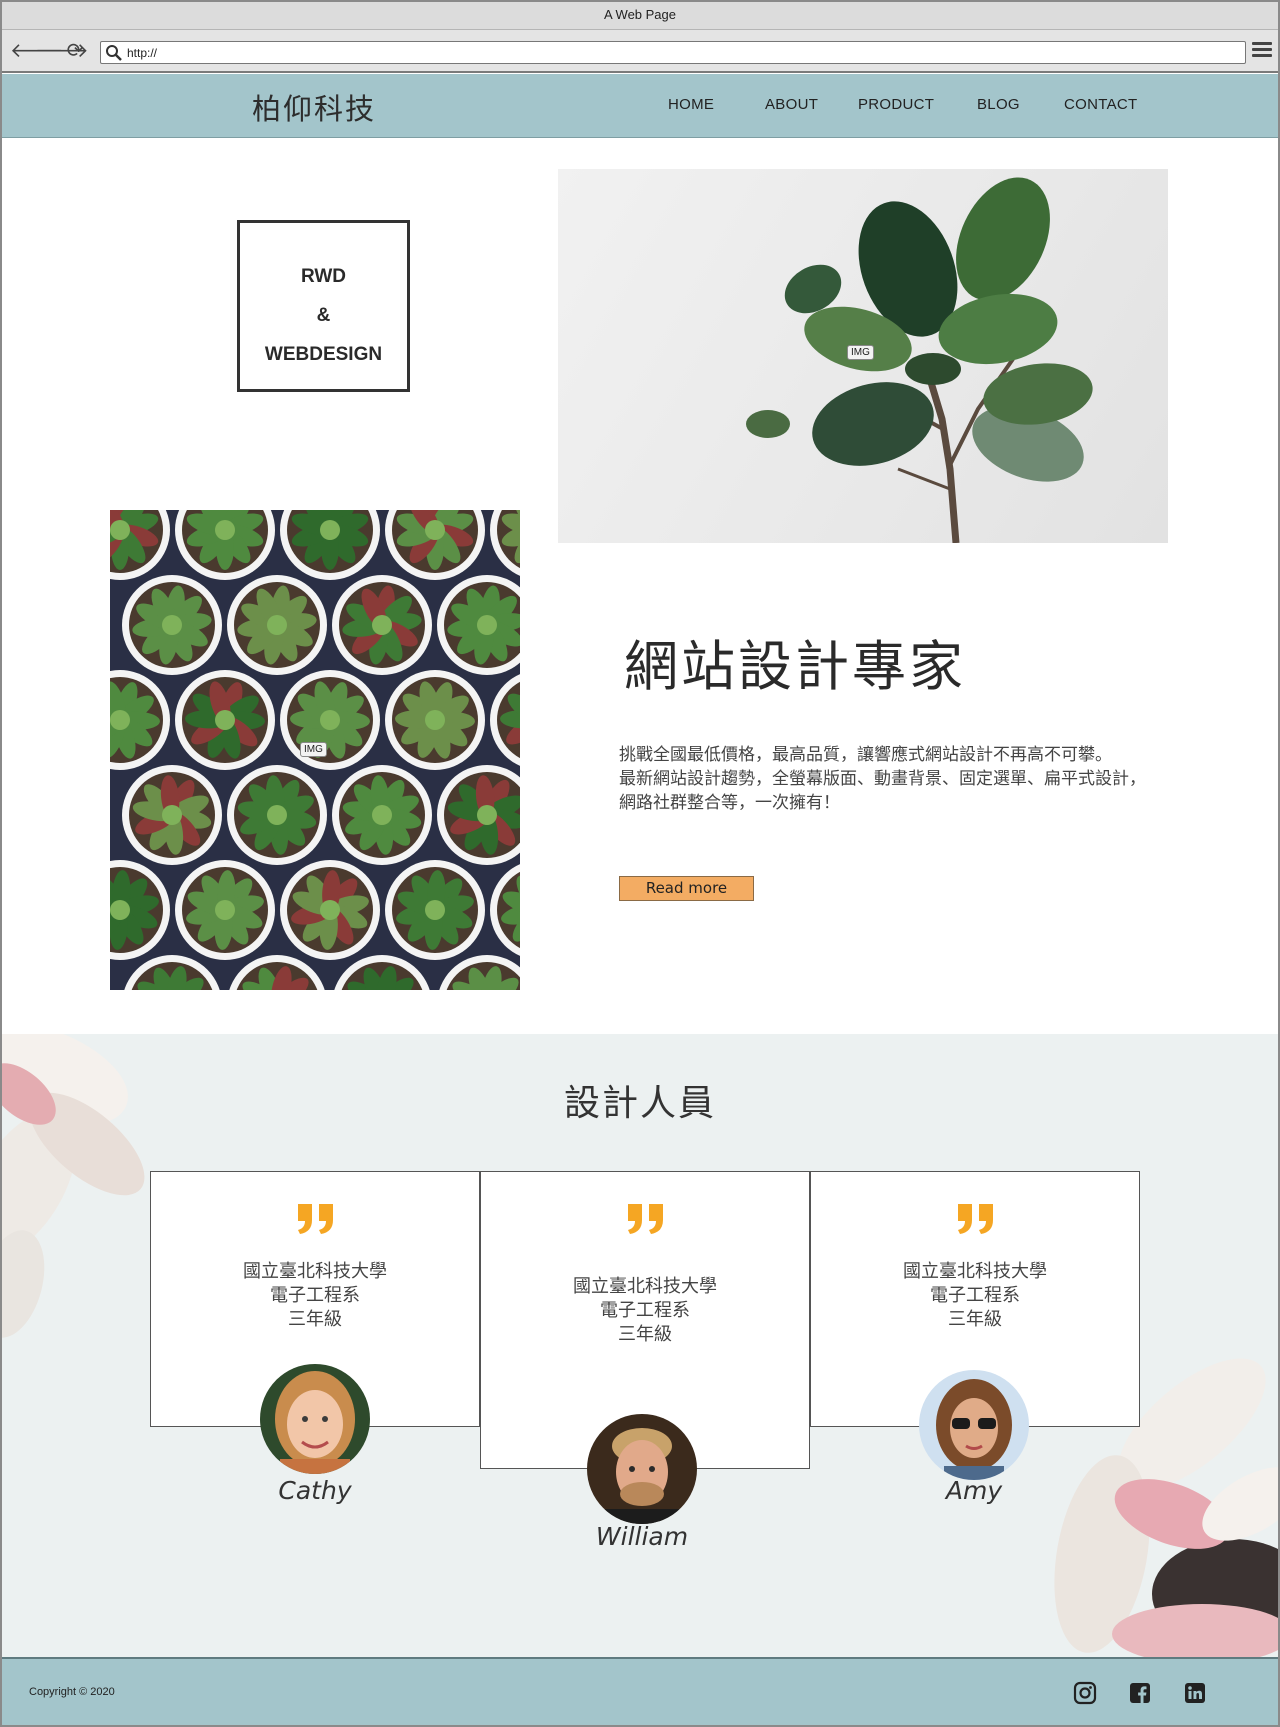 The width and height of the screenshot is (1280, 1727). I want to click on hamburger-menu-icon, so click(1262, 51).